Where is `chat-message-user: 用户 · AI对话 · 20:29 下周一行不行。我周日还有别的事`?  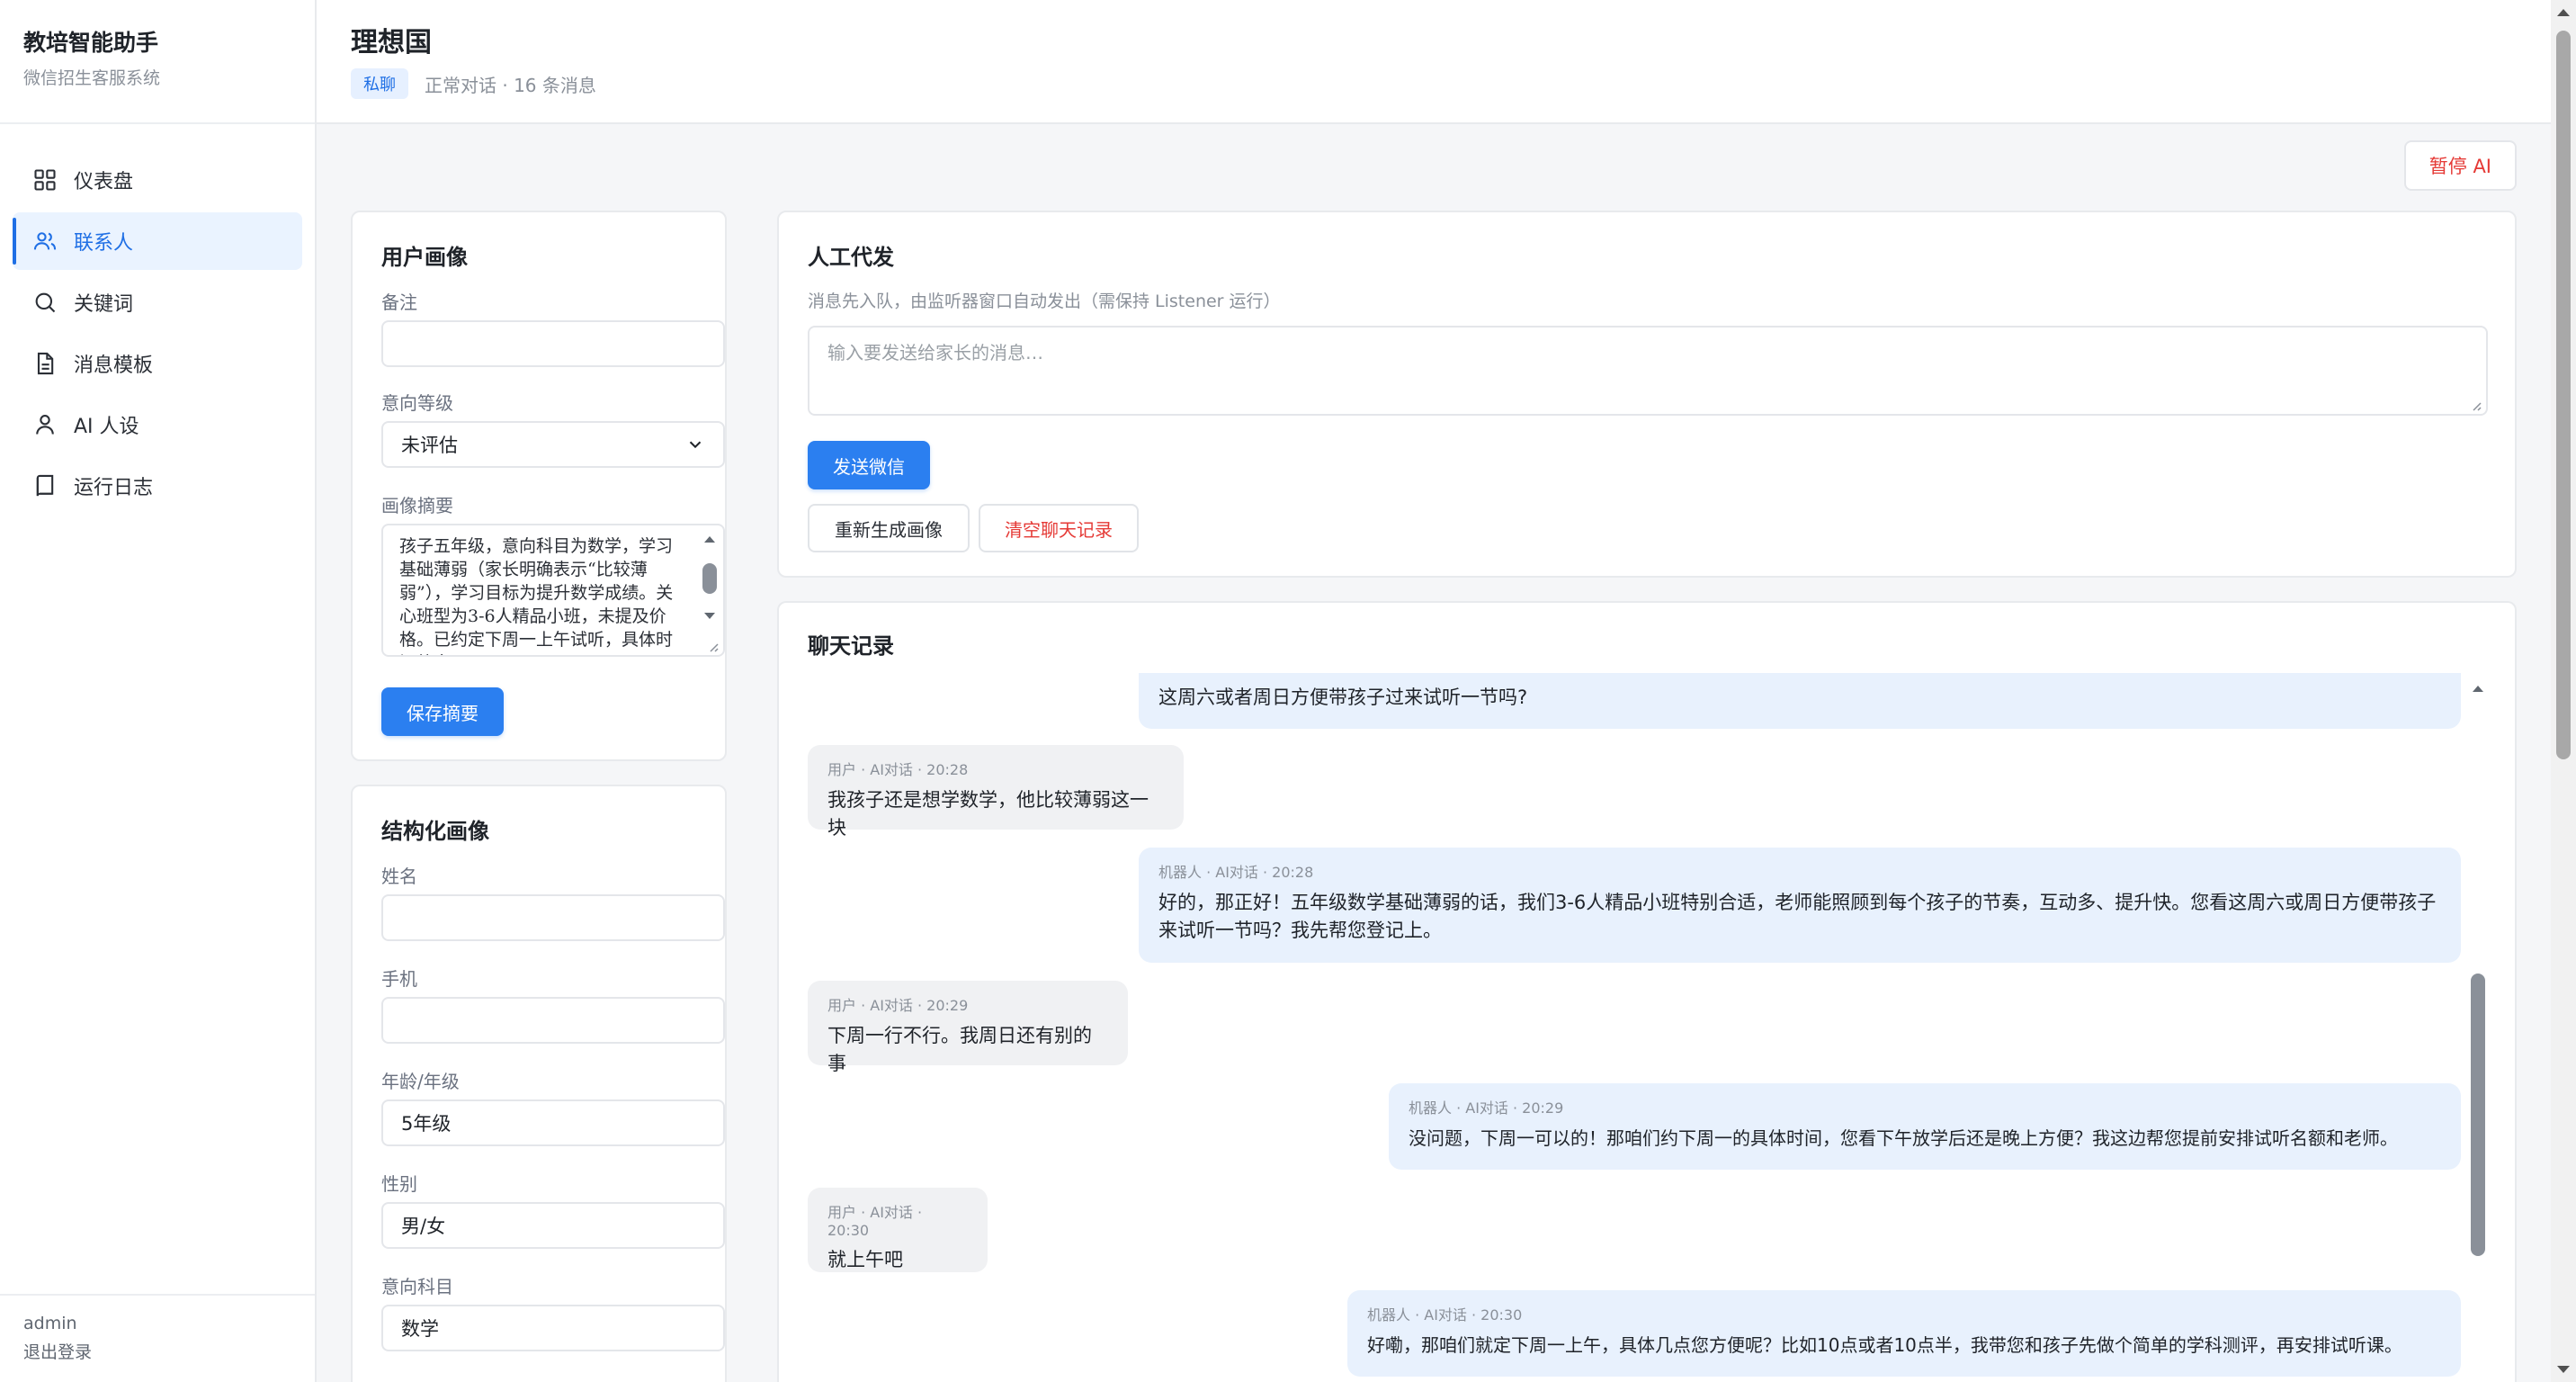 chat-message-user: 用户 · AI对话 · 20:29 下周一行不行。我周日还有别的事 is located at coordinates (968, 1027).